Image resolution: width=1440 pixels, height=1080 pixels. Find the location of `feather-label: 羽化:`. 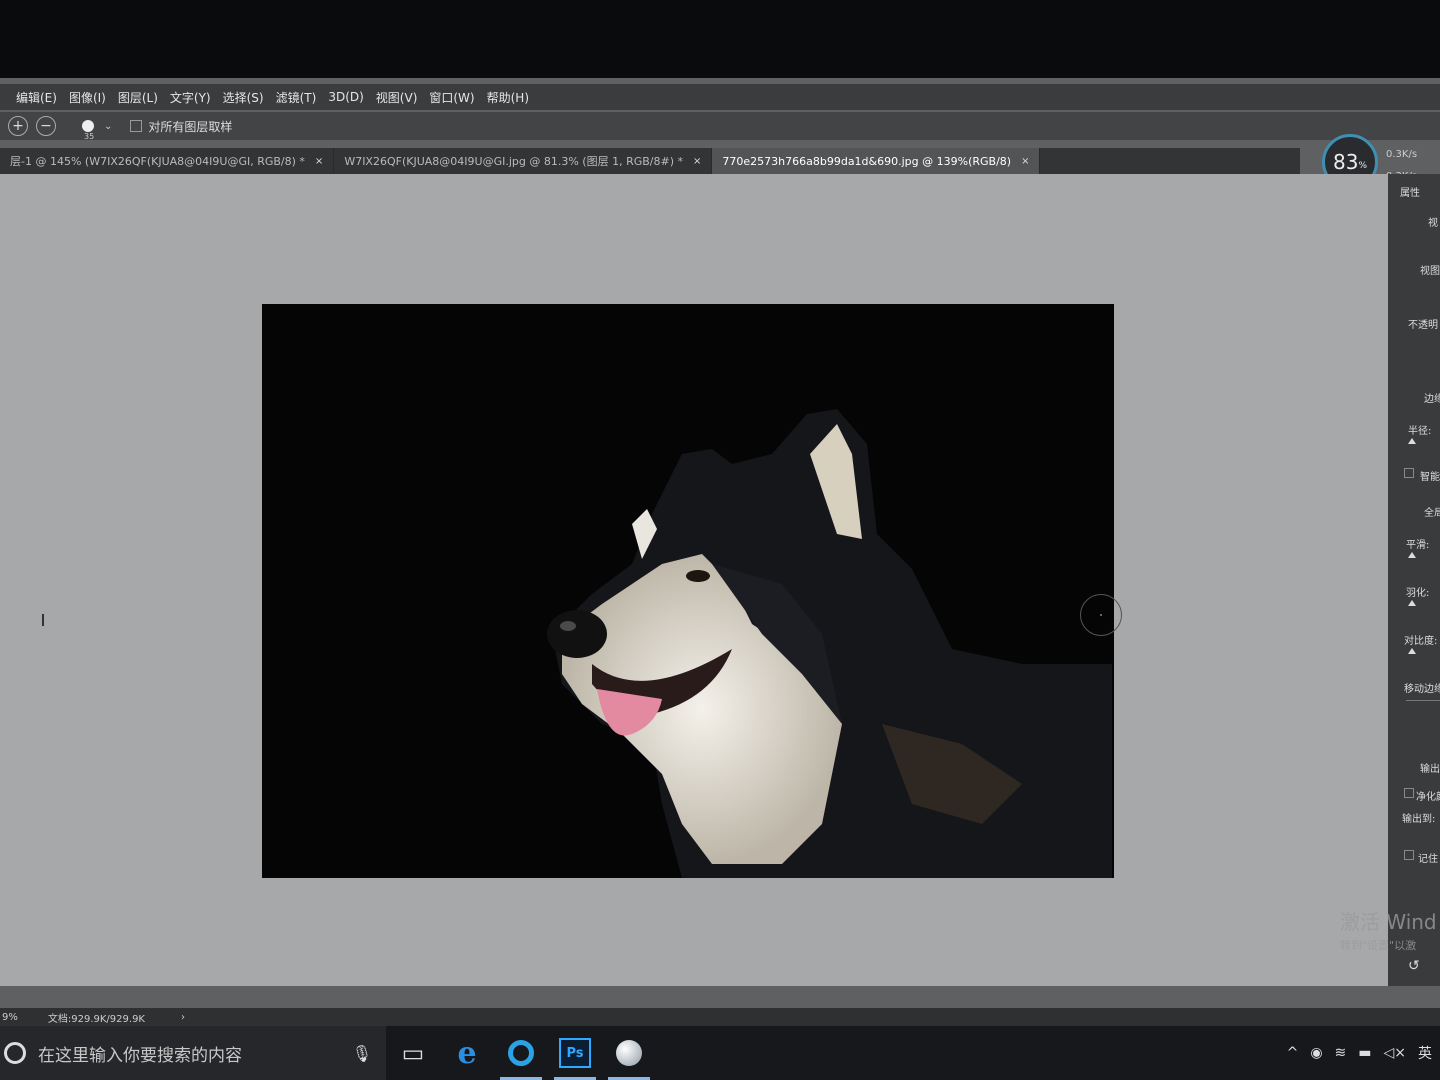

feather-label: 羽化: is located at coordinates (1418, 593).